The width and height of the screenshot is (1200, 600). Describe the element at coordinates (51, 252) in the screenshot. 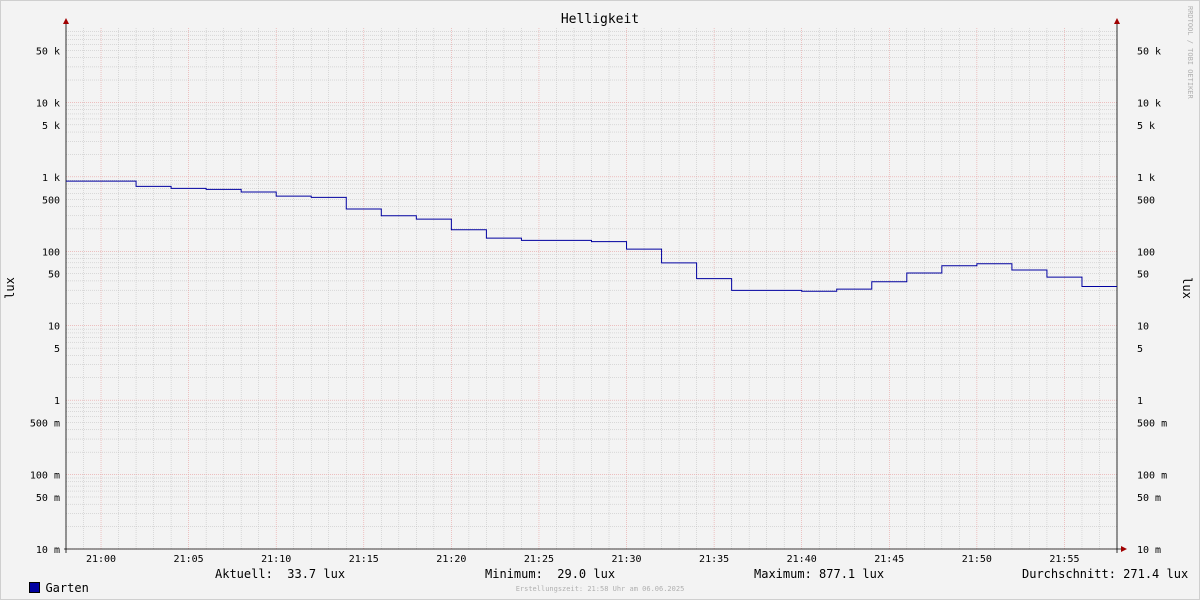

I see `y-tick-label-left: 100` at that location.